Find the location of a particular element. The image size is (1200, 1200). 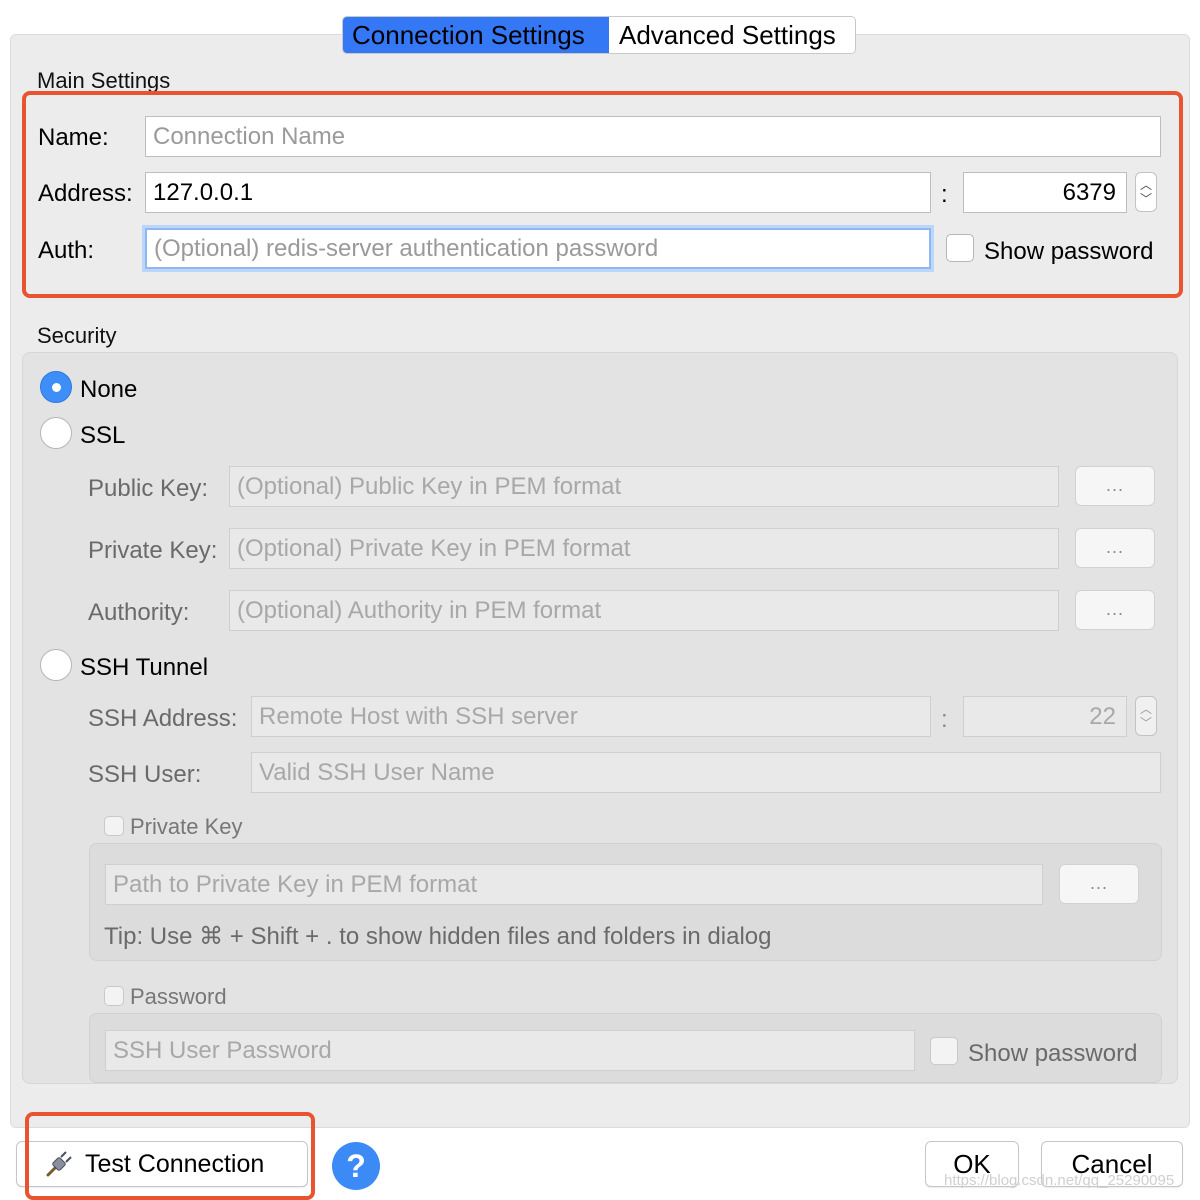

main-settings-title: Main Settings is located at coordinates (104, 80).